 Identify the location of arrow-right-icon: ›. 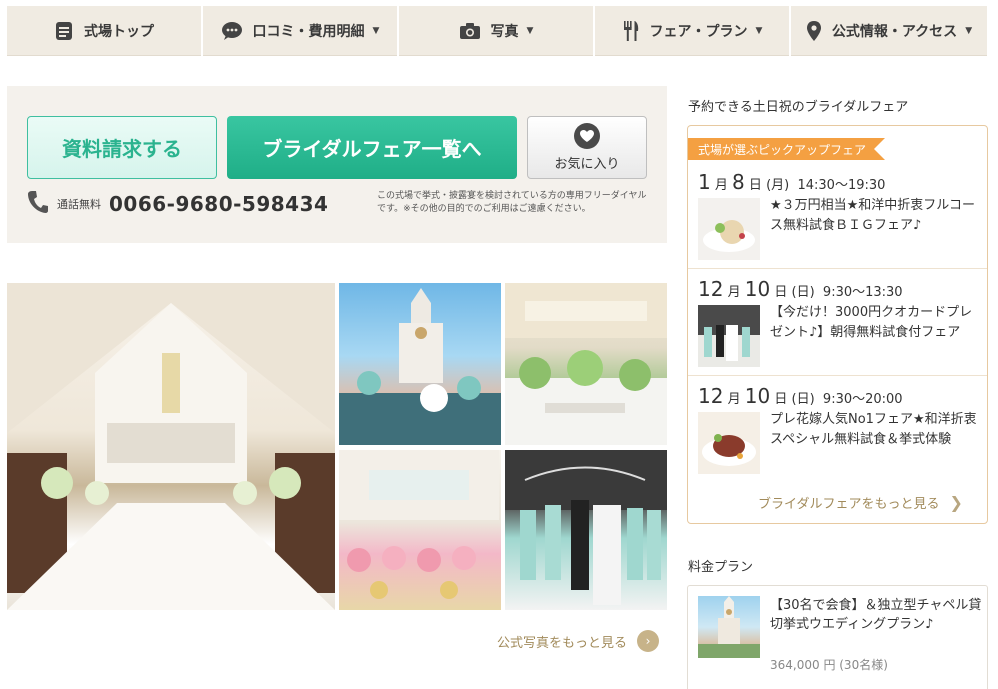
(648, 641).